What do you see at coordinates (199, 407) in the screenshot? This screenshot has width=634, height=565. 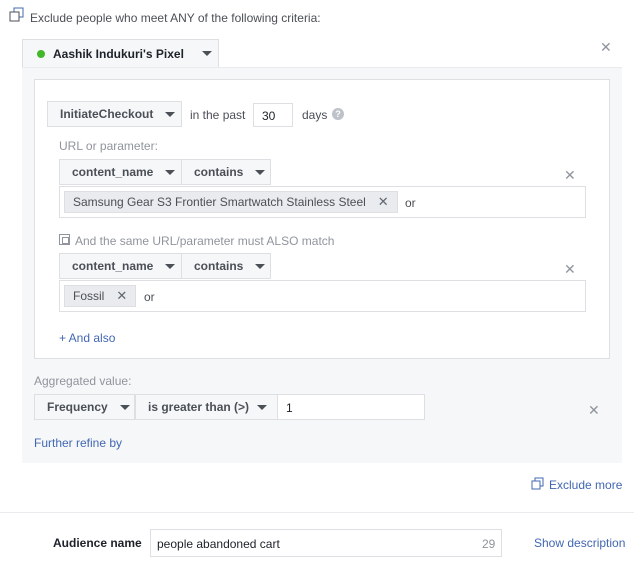 I see `operator-label: is greater than (>)` at bounding box center [199, 407].